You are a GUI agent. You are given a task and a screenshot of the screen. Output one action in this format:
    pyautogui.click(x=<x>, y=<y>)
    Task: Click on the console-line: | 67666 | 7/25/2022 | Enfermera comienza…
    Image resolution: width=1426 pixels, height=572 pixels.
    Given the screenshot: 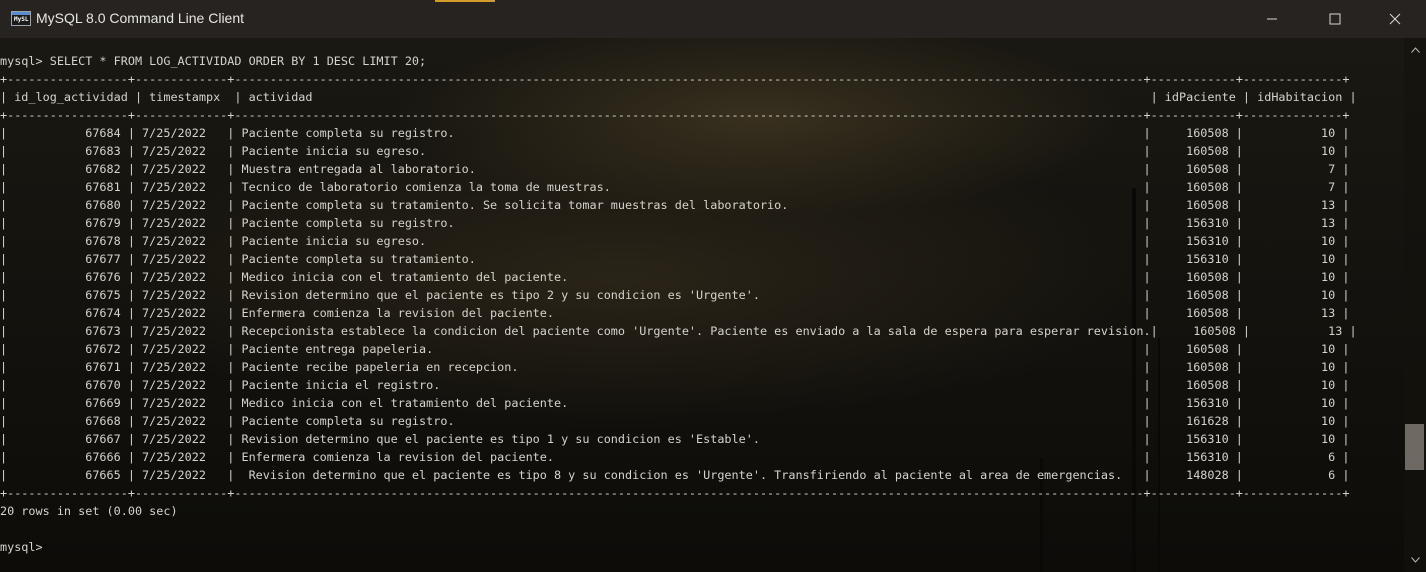 What is the action you would take?
    pyautogui.click(x=675, y=457)
    